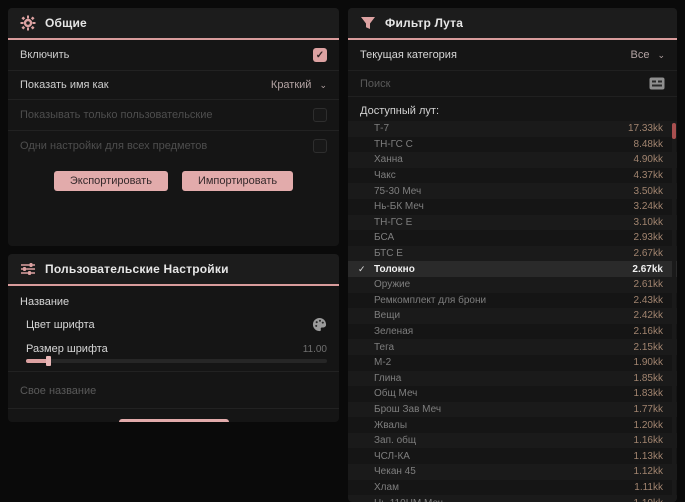  I want to click on export-import-row: Экспортировать Импортировать, so click(173, 182).